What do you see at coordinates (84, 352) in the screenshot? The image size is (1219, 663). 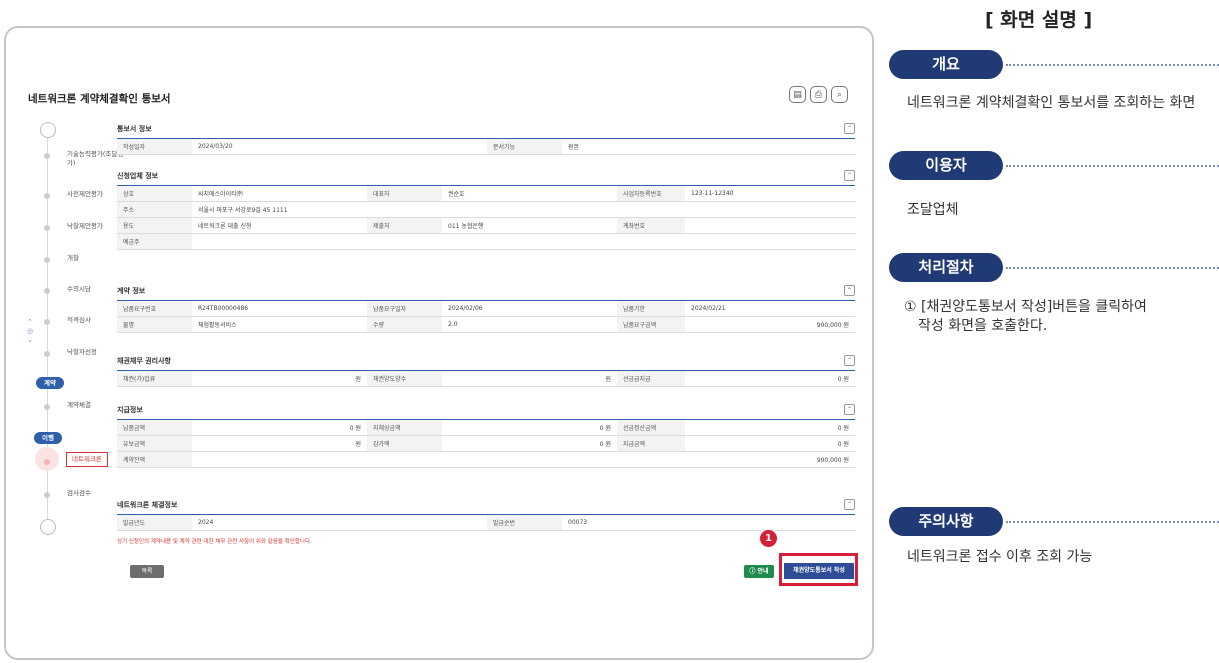 I see `step-item: 낙찰자선정` at bounding box center [84, 352].